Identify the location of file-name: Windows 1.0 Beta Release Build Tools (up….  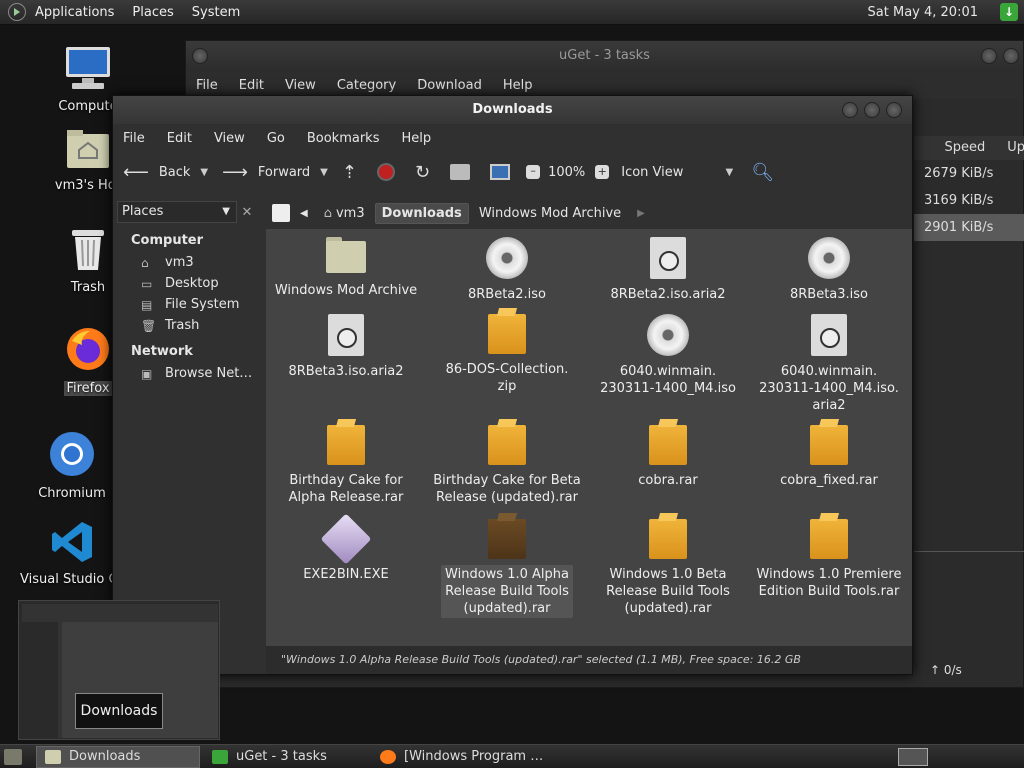
(668, 591).